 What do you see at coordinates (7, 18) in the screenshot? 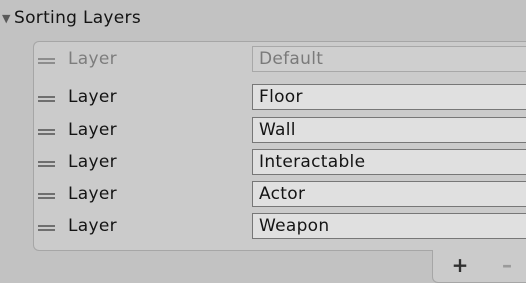
I see `foldout-triangle-icon: ▼` at bounding box center [7, 18].